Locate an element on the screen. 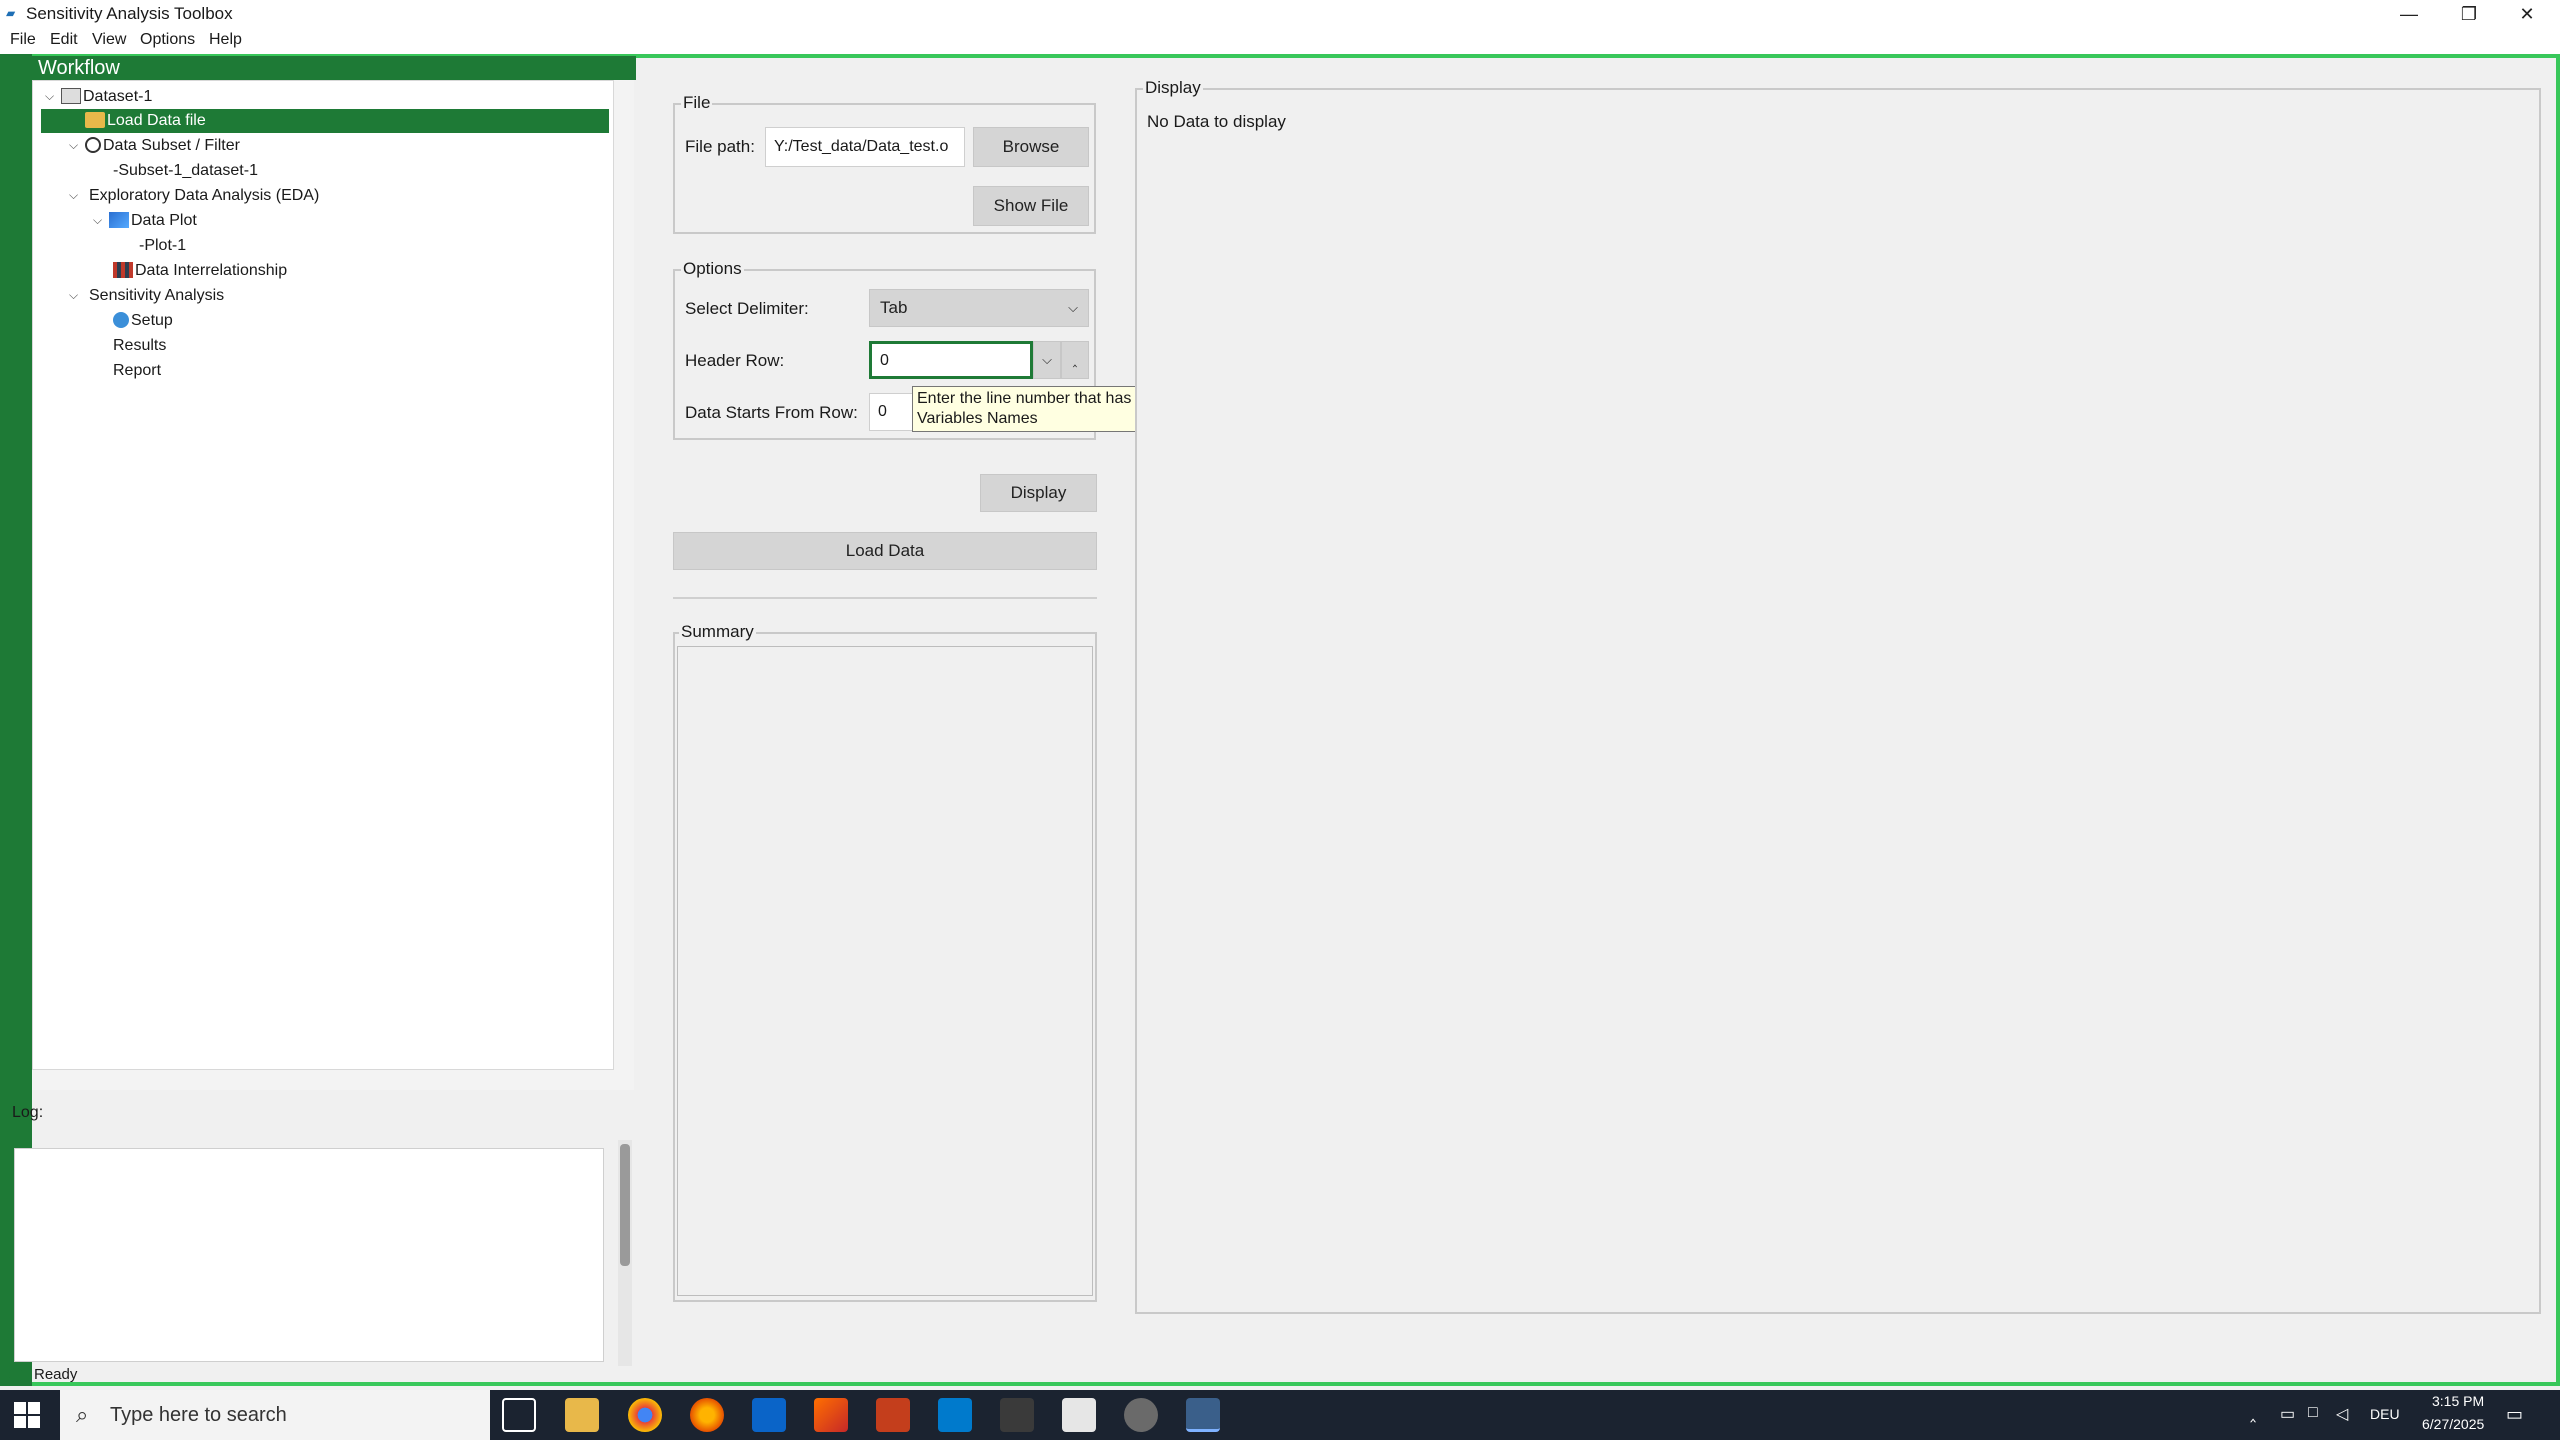 The image size is (2560, 1440). menu-view: View is located at coordinates (109, 40).